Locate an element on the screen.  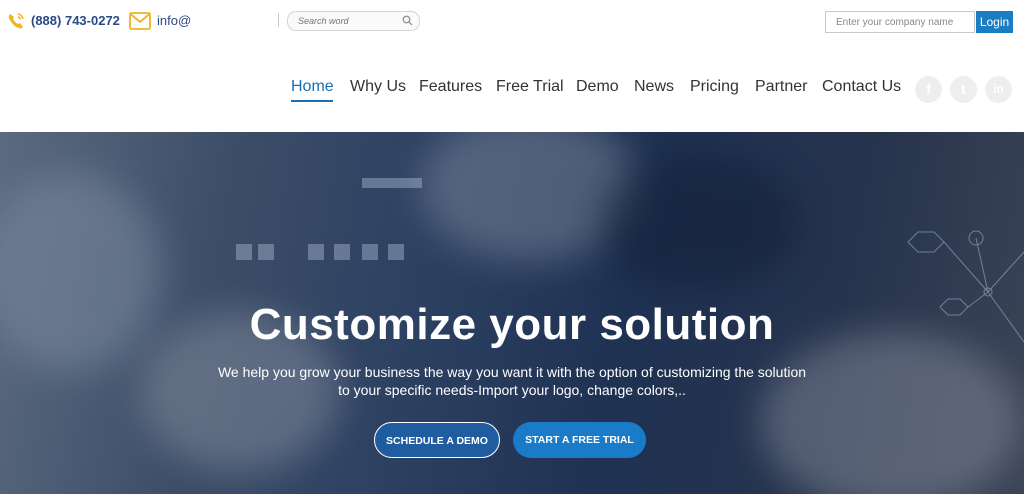
nav-news: News is located at coordinates (654, 87).